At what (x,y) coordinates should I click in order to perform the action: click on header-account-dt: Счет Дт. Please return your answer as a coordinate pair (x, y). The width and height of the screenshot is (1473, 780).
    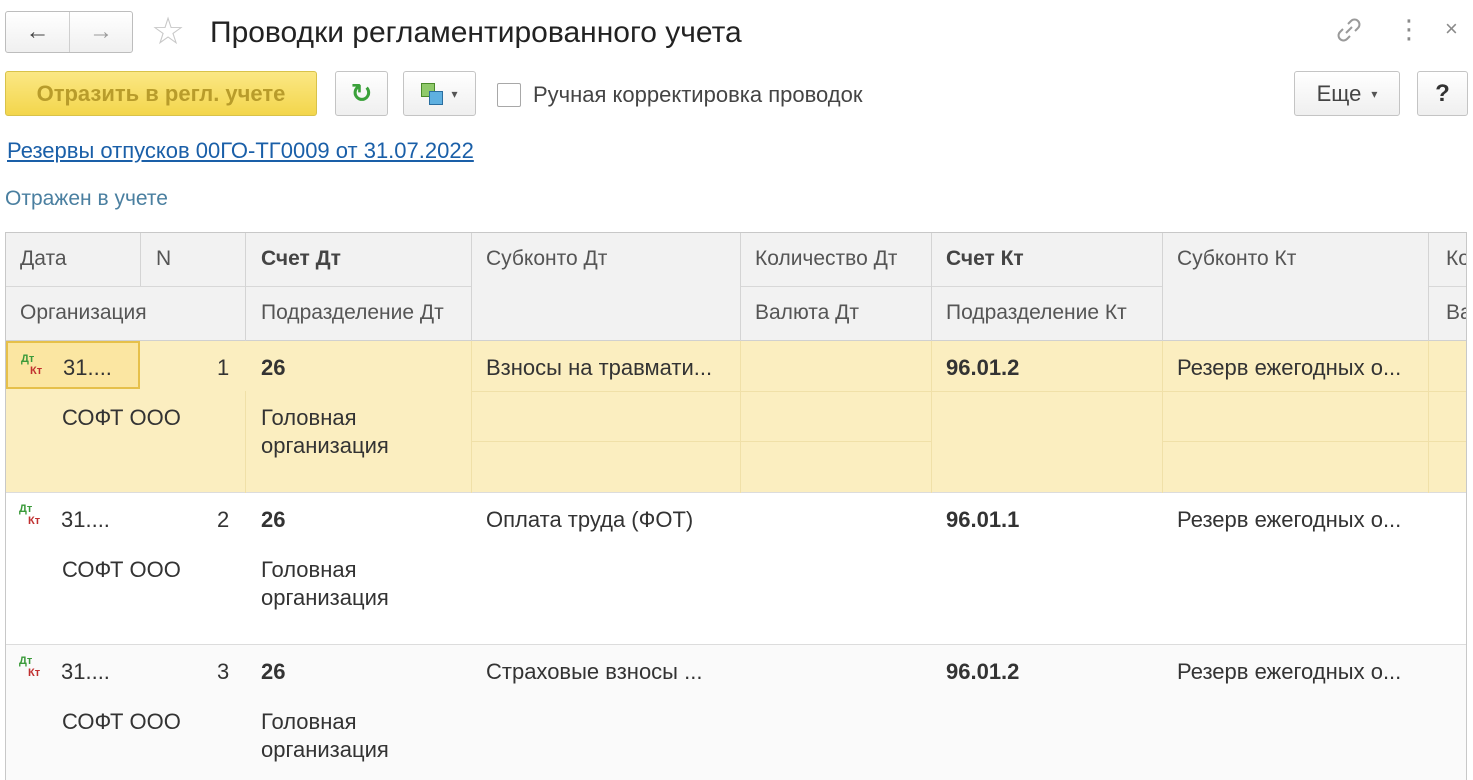
    Looking at the image, I should click on (301, 259).